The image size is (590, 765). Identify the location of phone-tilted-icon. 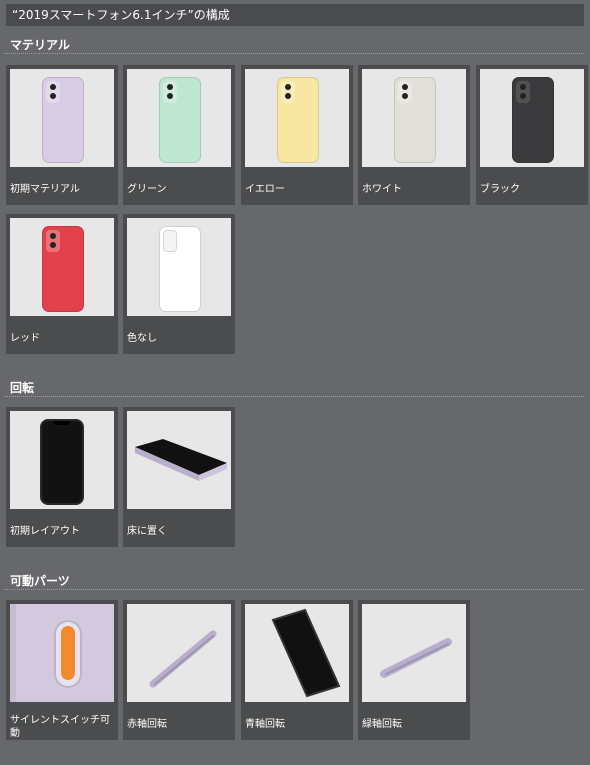
(306, 653).